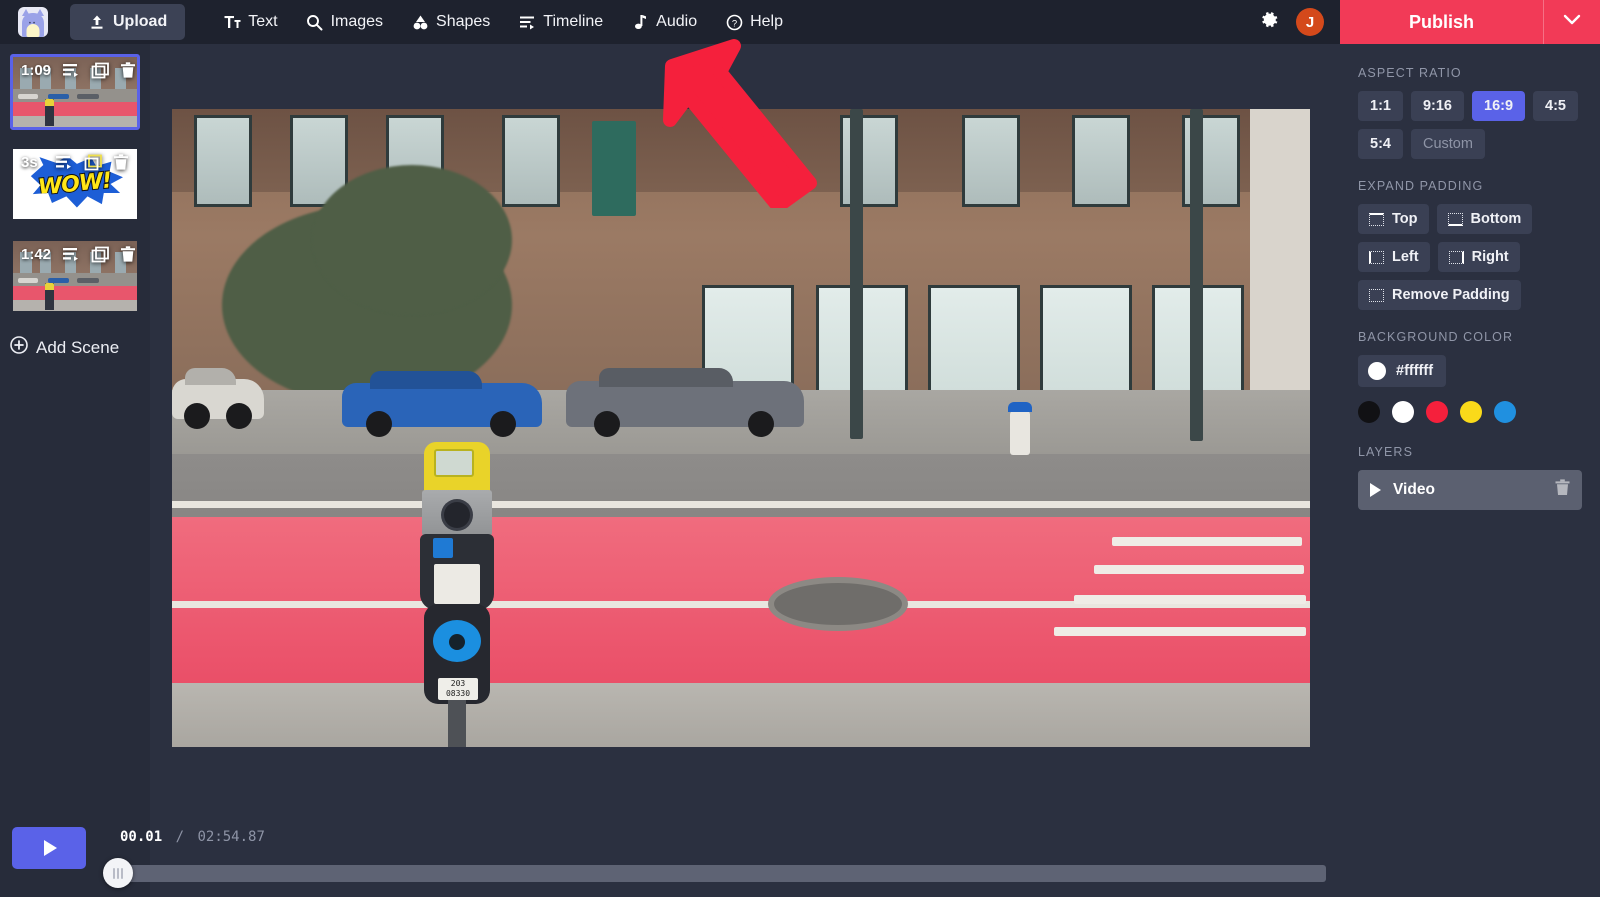 The width and height of the screenshot is (1600, 897). What do you see at coordinates (838, 604) in the screenshot?
I see `canvas-manhole` at bounding box center [838, 604].